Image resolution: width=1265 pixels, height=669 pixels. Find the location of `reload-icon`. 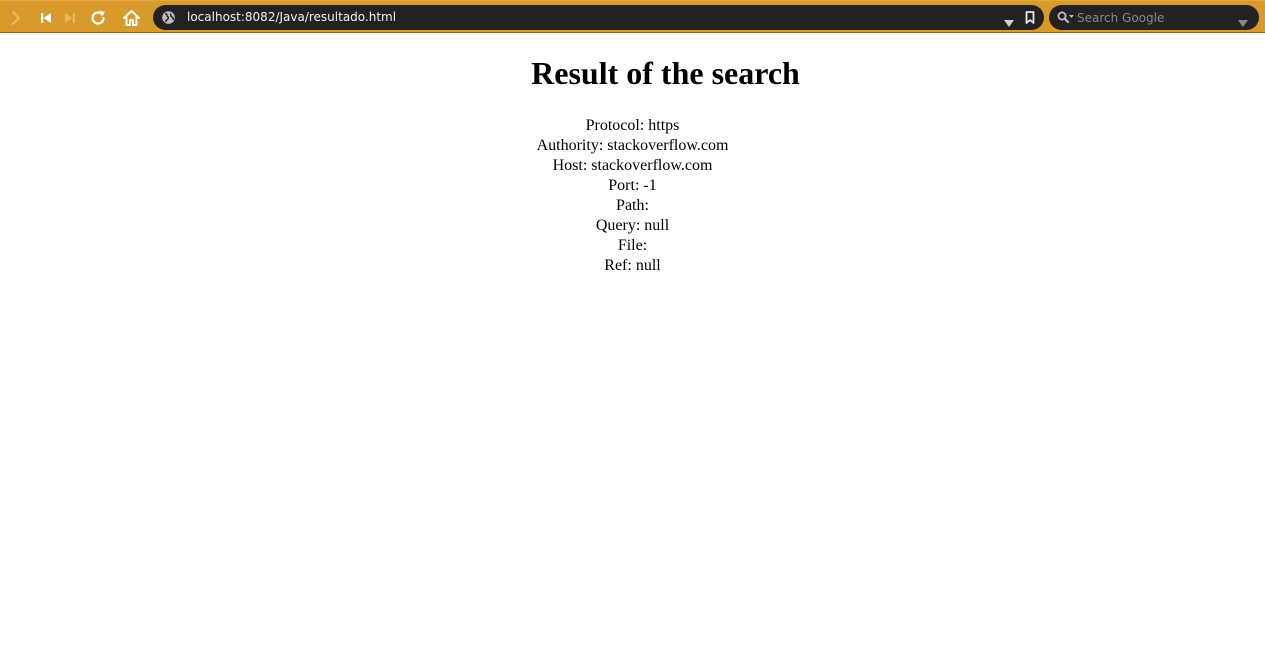

reload-icon is located at coordinates (98, 17).